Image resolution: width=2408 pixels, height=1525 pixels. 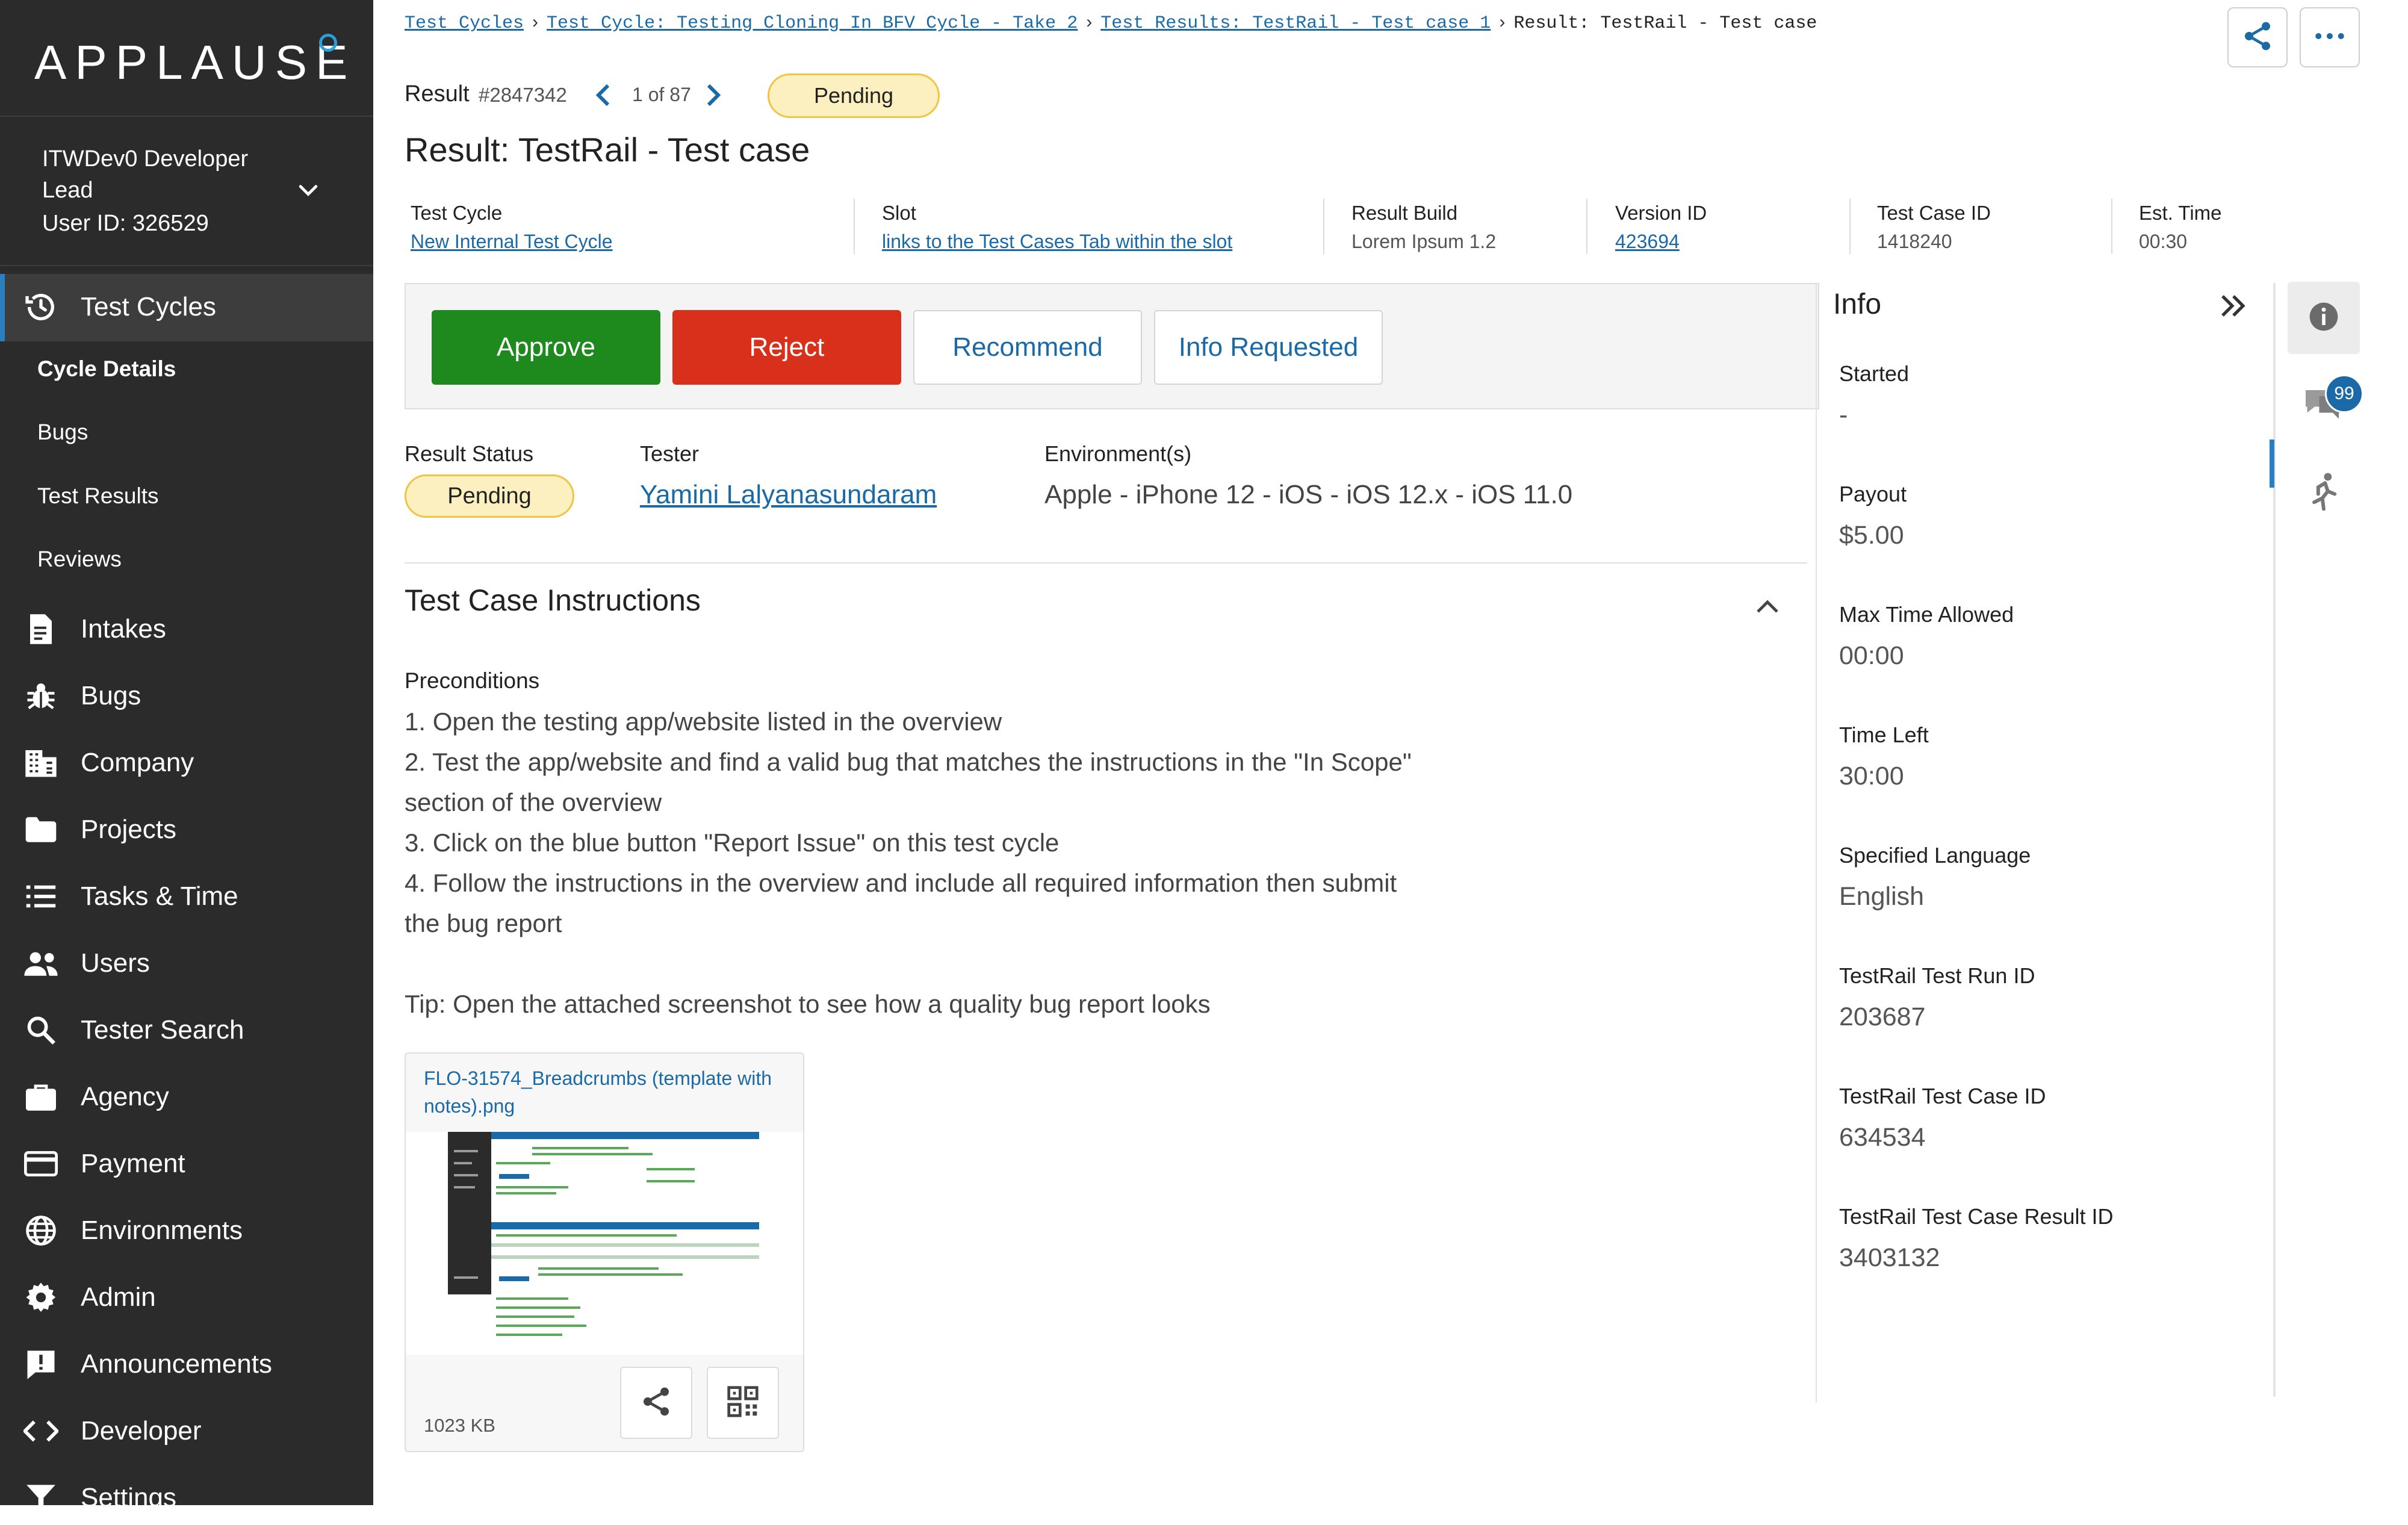 What do you see at coordinates (1295, 23) in the screenshot?
I see `breadcrumb-link: Test Results: TestRail - Test case 1` at bounding box center [1295, 23].